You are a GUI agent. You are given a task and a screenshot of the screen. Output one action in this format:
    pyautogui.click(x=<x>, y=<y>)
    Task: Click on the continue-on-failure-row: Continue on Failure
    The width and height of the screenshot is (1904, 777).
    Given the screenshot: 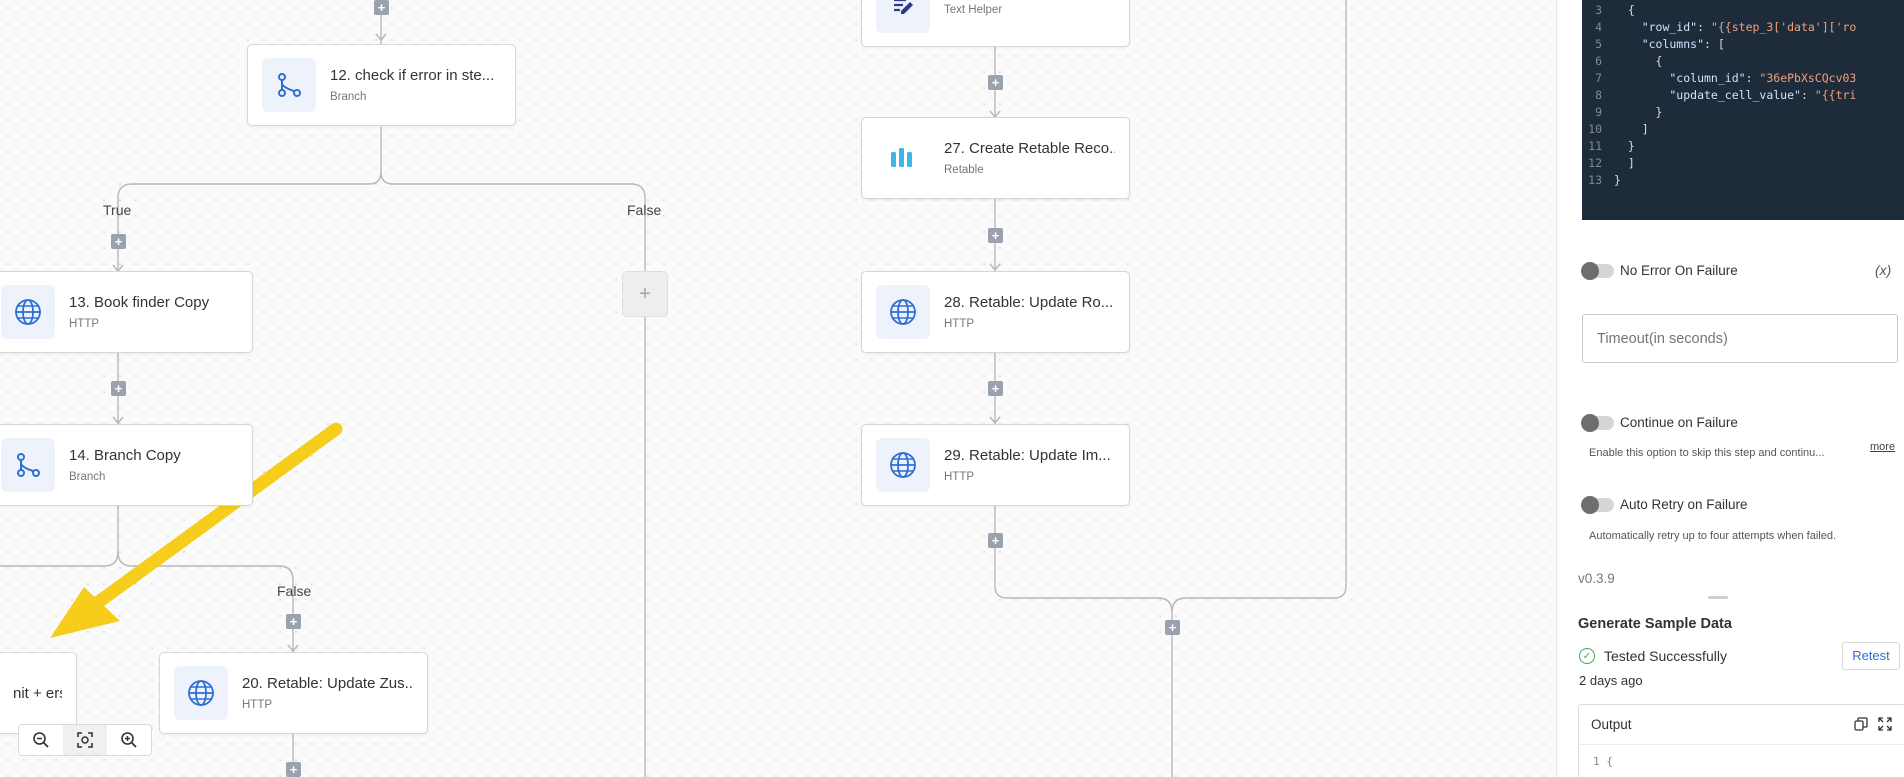 What is the action you would take?
    pyautogui.click(x=1659, y=422)
    